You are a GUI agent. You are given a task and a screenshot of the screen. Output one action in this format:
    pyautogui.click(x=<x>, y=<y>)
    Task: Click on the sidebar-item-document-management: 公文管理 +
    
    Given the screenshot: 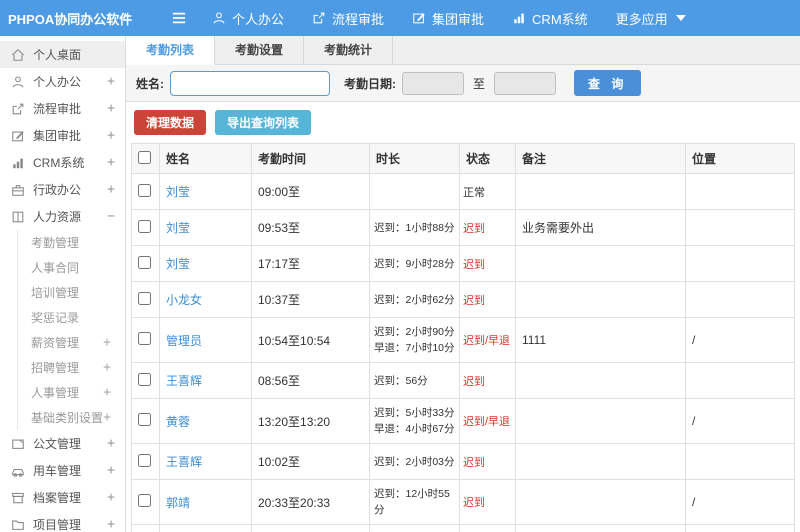 What is the action you would take?
    pyautogui.click(x=62, y=443)
    